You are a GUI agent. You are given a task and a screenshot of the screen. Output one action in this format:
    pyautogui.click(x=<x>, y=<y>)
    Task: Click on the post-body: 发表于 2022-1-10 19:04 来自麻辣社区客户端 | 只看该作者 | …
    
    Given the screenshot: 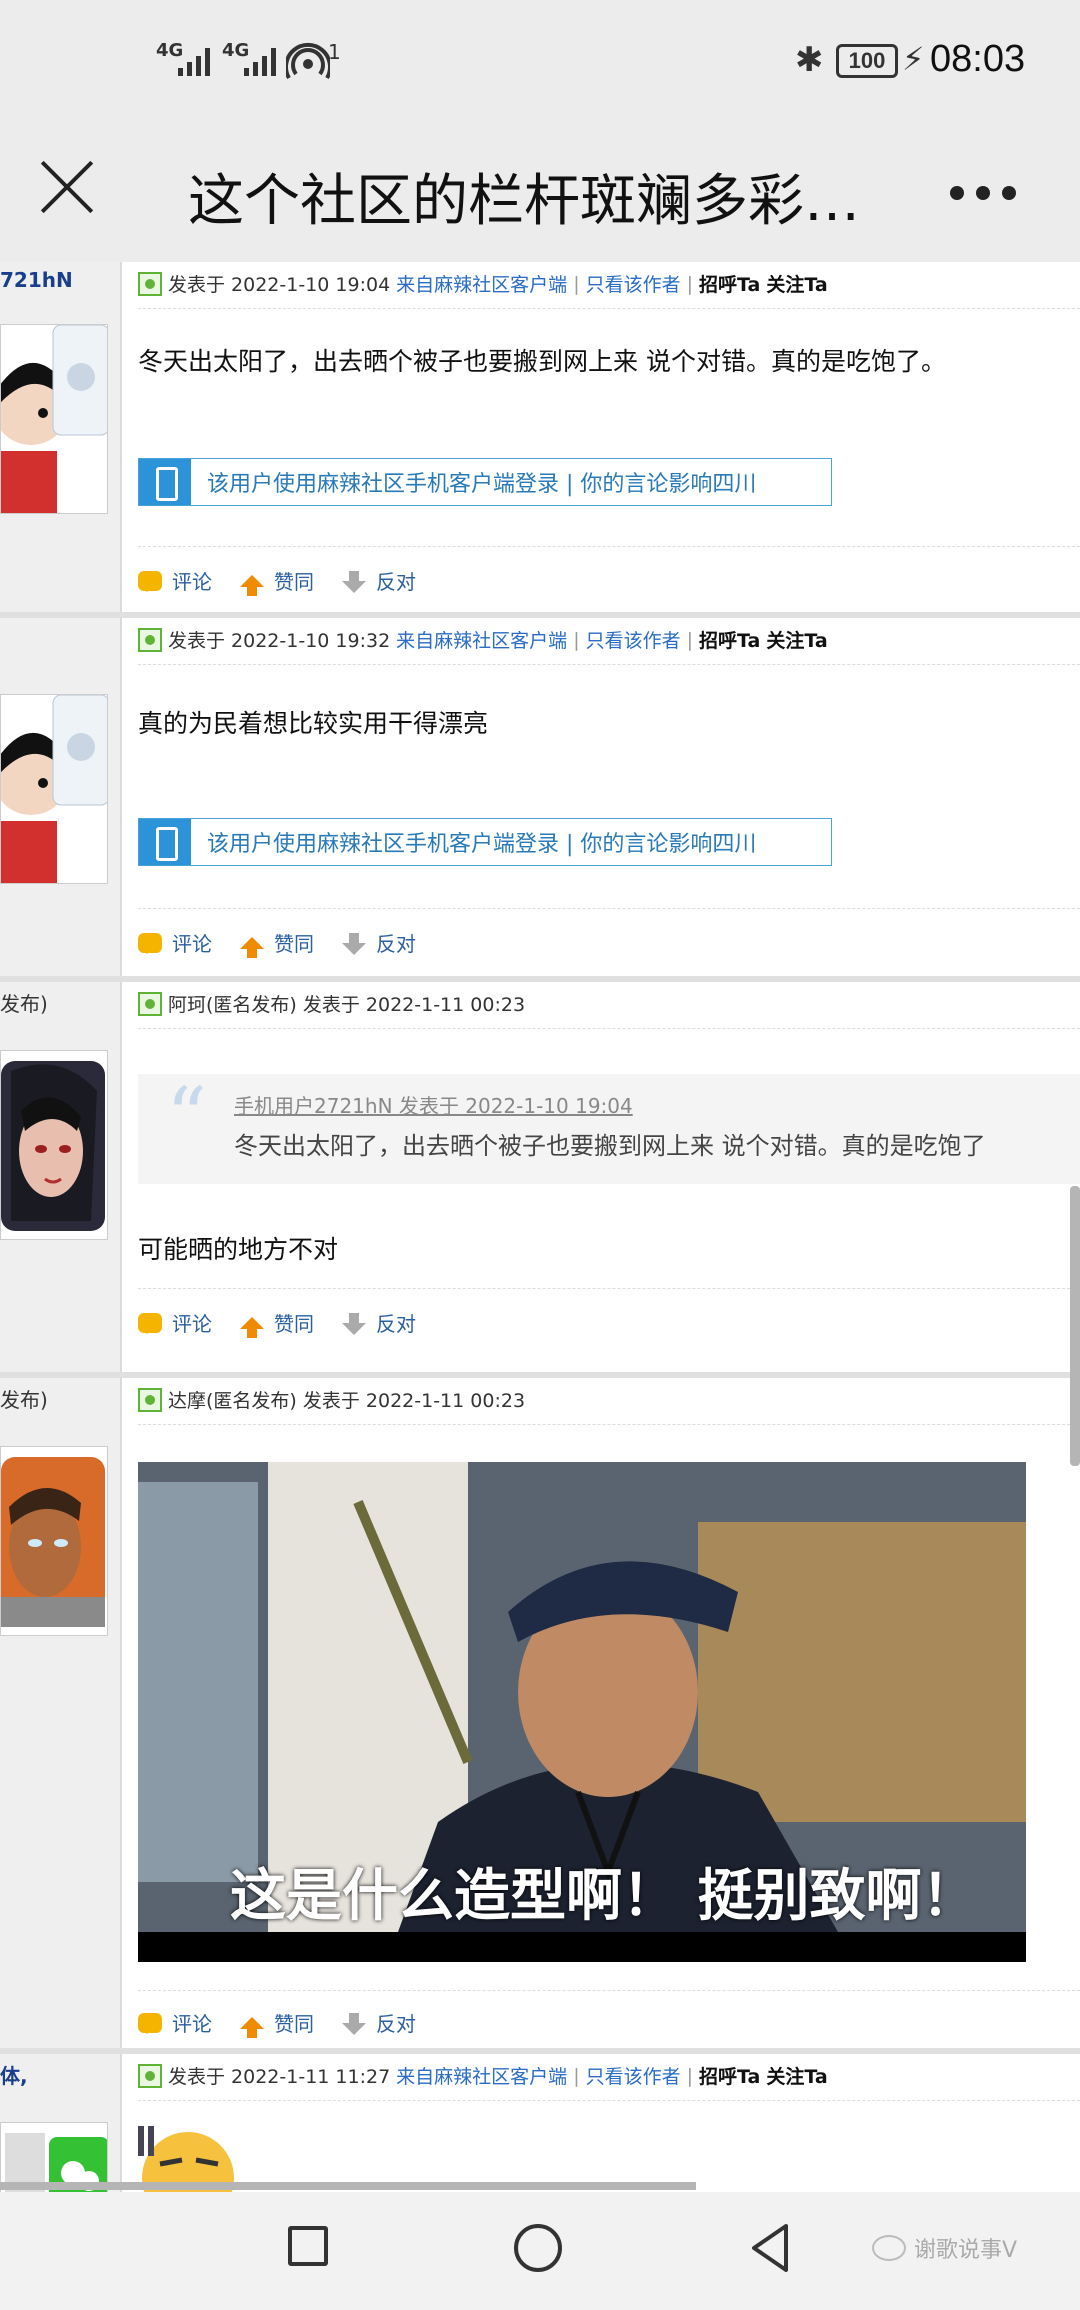 What is the action you would take?
    pyautogui.click(x=601, y=437)
    